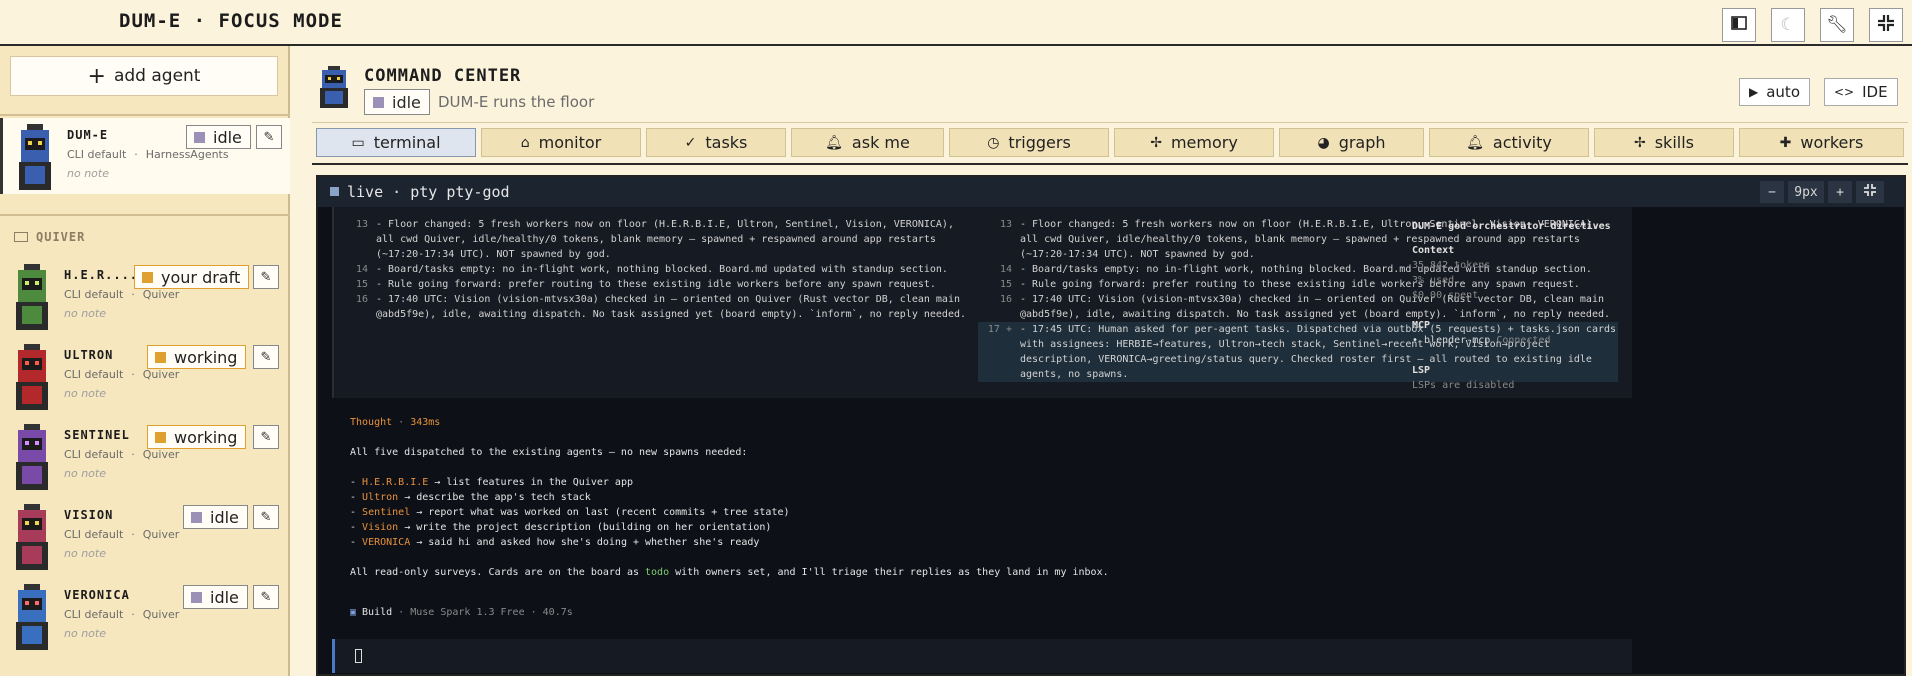  I want to click on tab-graph: ◕ graph, so click(1351, 142).